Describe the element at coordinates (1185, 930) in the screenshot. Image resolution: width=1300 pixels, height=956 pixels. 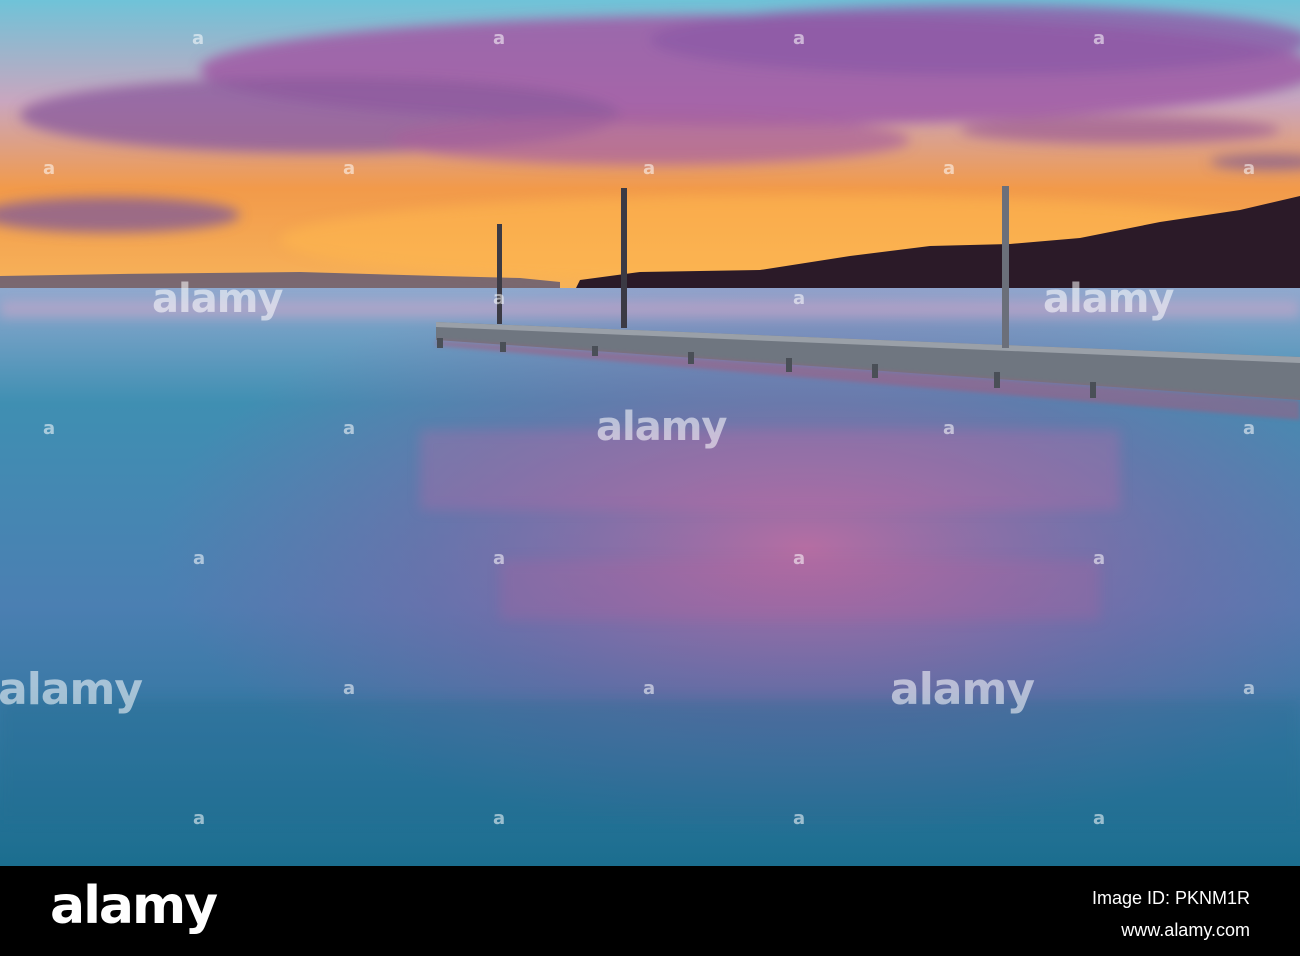
I see `site-url-link: www.alamy.com` at that location.